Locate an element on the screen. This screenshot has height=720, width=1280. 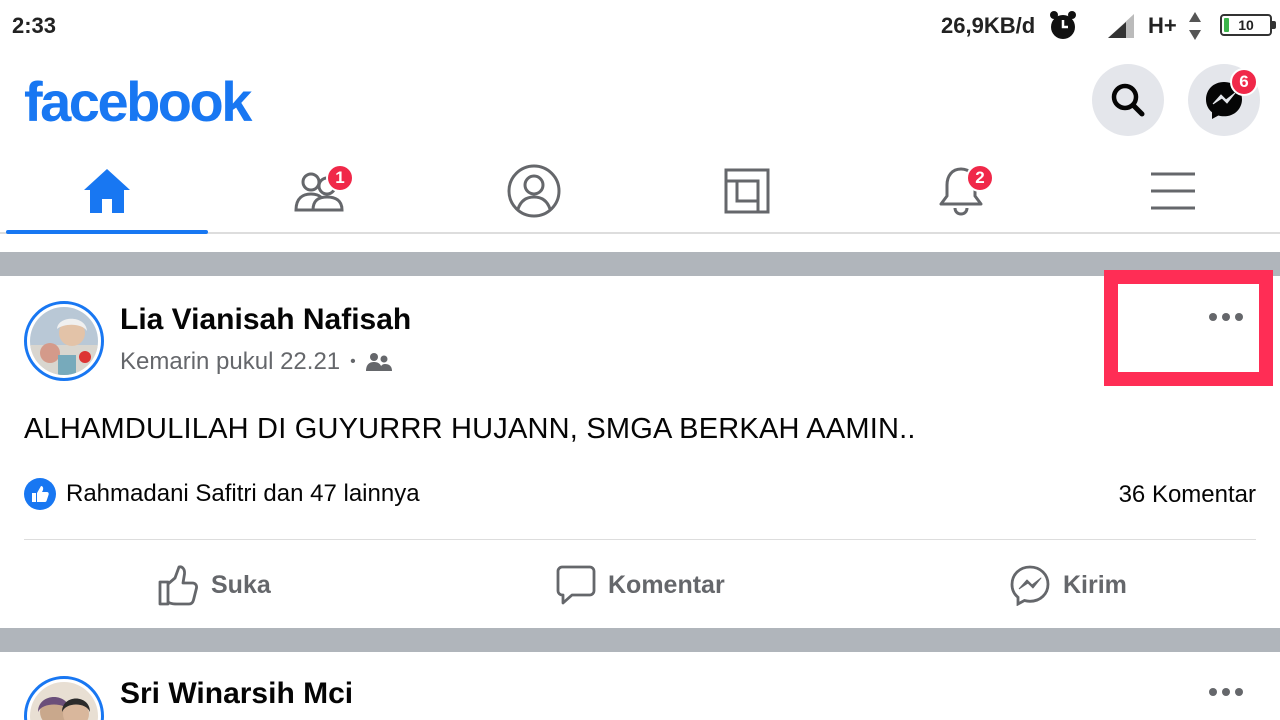
tab-menu is located at coordinates (1173, 191).